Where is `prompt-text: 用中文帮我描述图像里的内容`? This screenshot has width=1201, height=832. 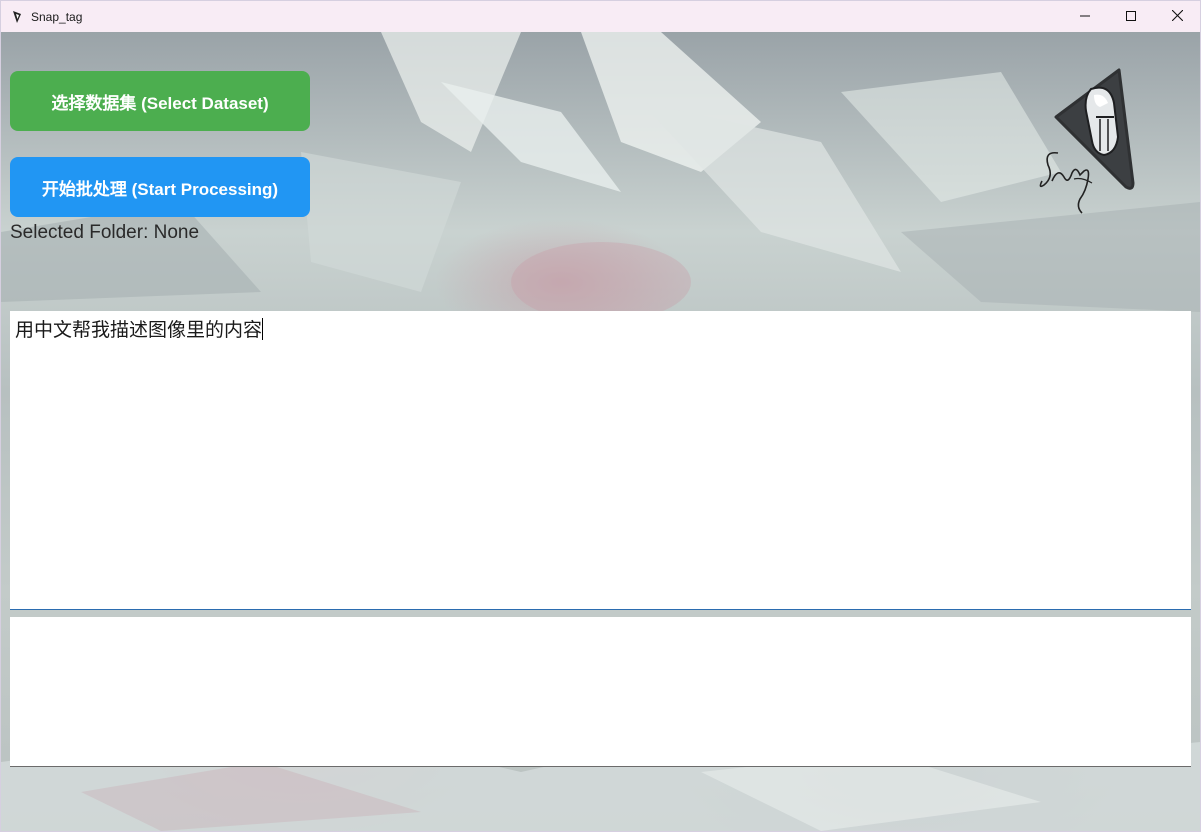 prompt-text: 用中文帮我描述图像里的内容 is located at coordinates (139, 330).